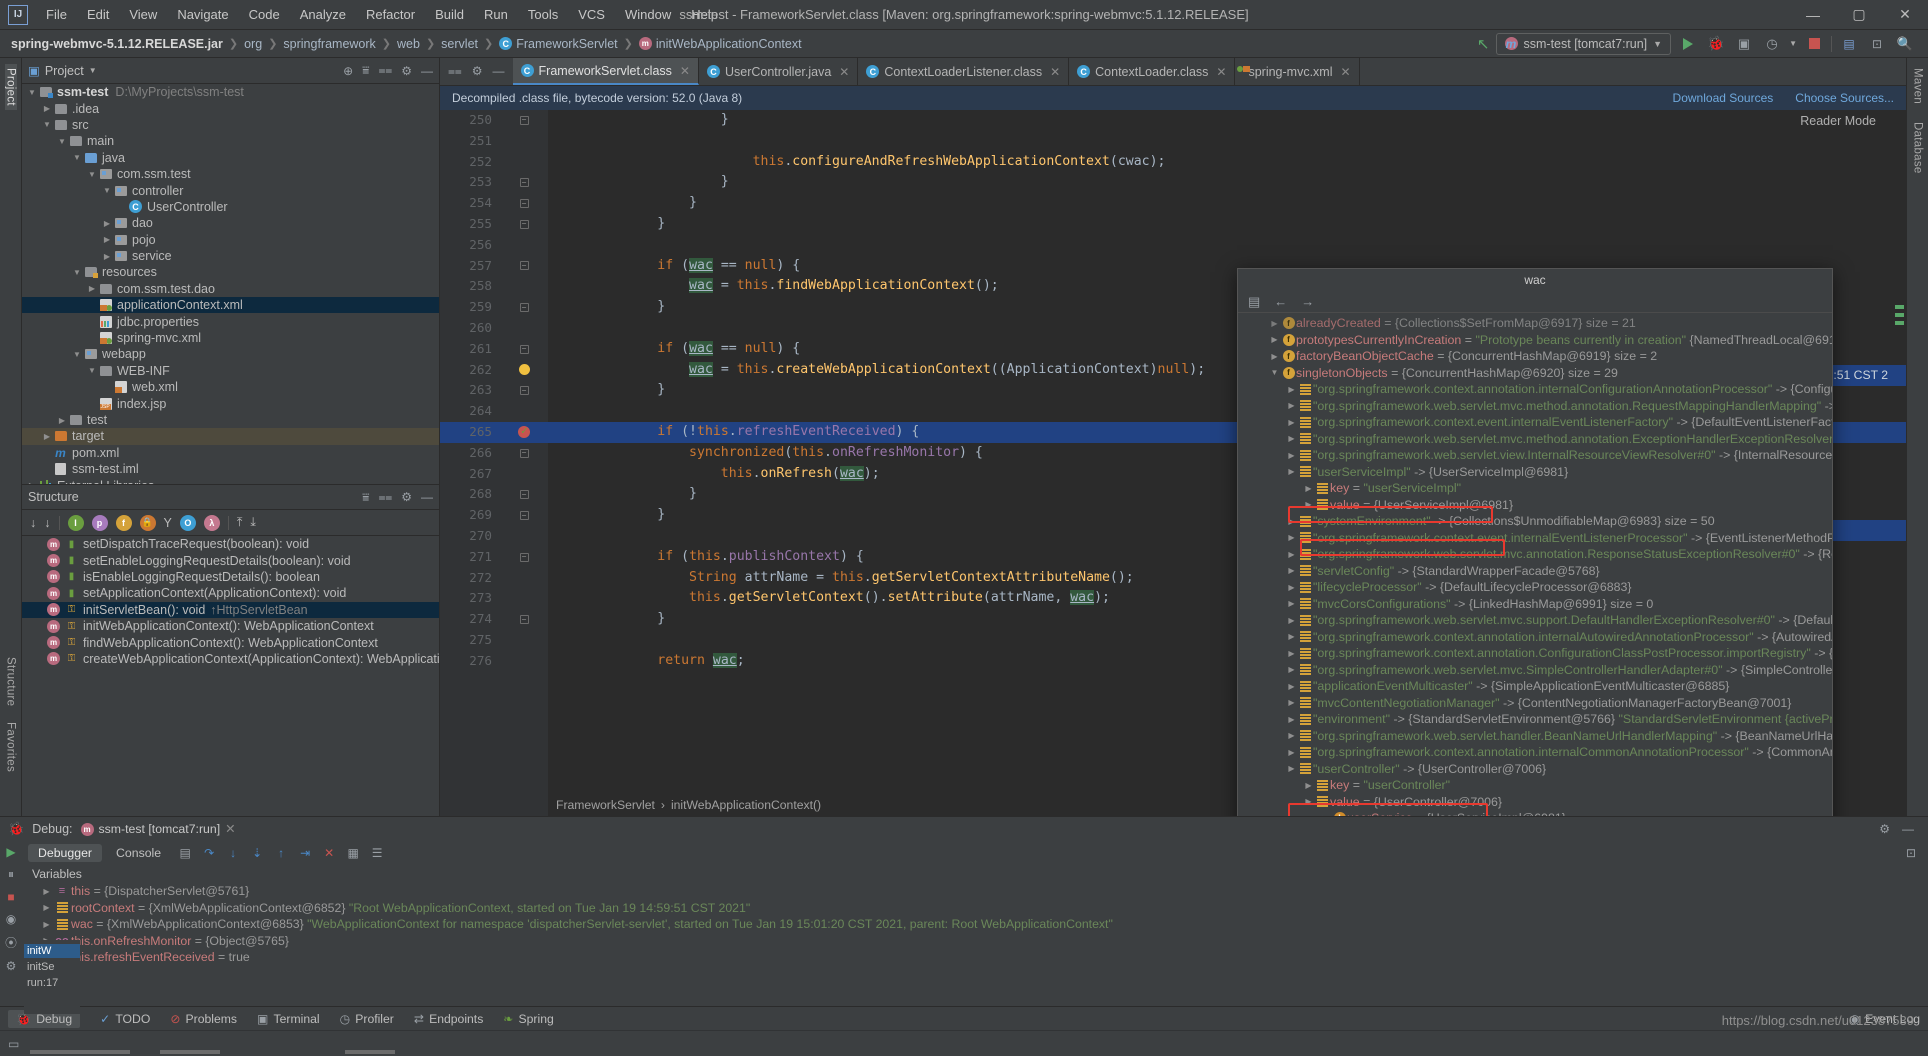  Describe the element at coordinates (230, 125) in the screenshot. I see `project-tree-row: ▼ src` at that location.